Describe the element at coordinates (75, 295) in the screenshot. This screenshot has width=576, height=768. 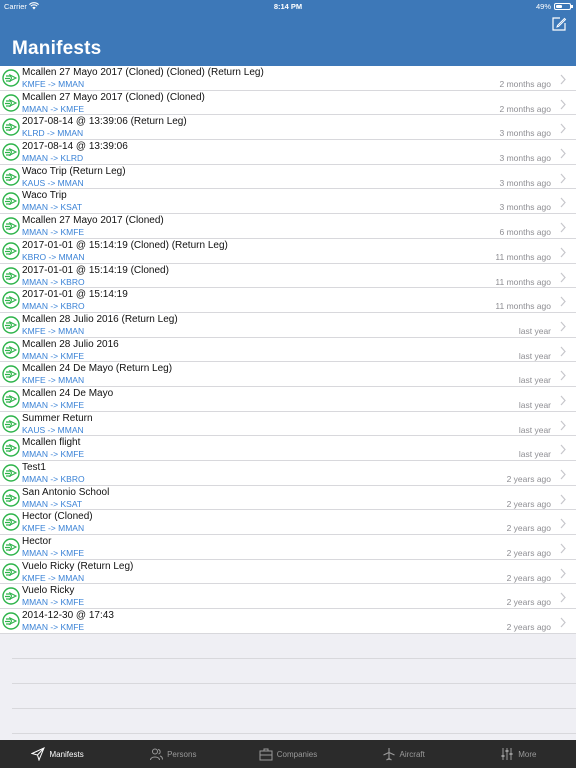
I see `manifest-title: 2017-01-01 @ 15:14:19` at that location.